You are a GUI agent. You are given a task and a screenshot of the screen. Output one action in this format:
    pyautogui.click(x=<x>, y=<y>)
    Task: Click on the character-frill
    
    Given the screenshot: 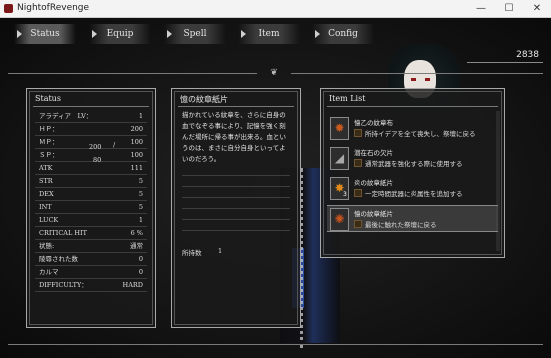 What is the action you would take?
    pyautogui.click(x=309, y=258)
    